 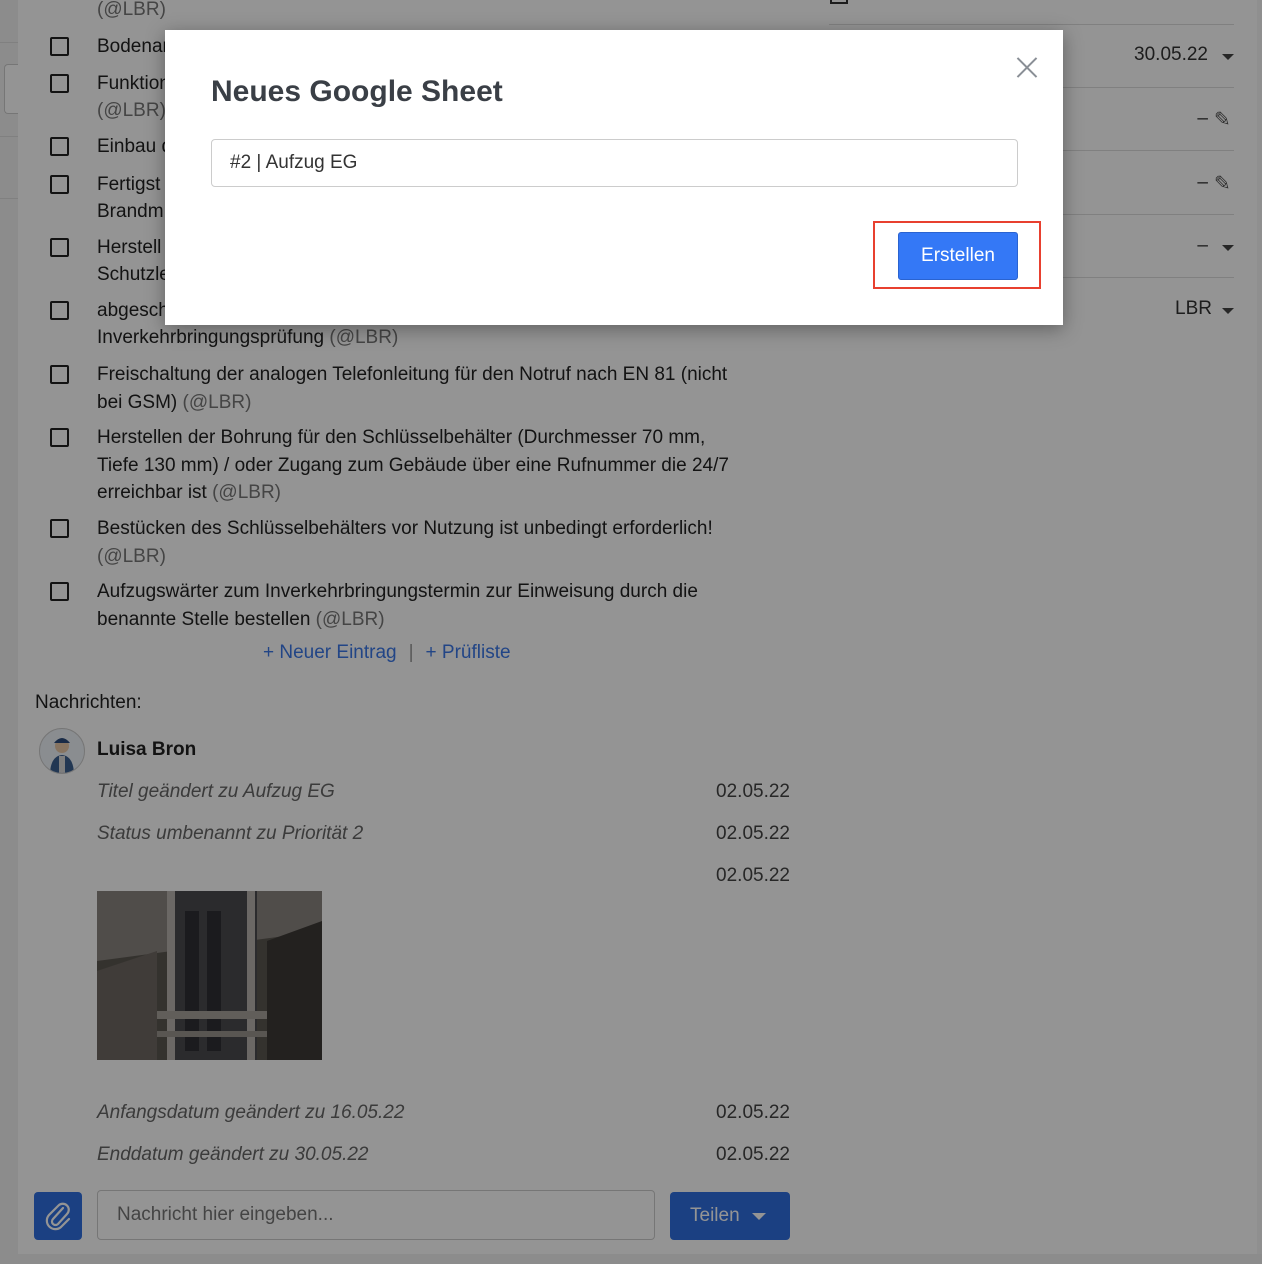 I want to click on close-icon, so click(x=1027, y=67).